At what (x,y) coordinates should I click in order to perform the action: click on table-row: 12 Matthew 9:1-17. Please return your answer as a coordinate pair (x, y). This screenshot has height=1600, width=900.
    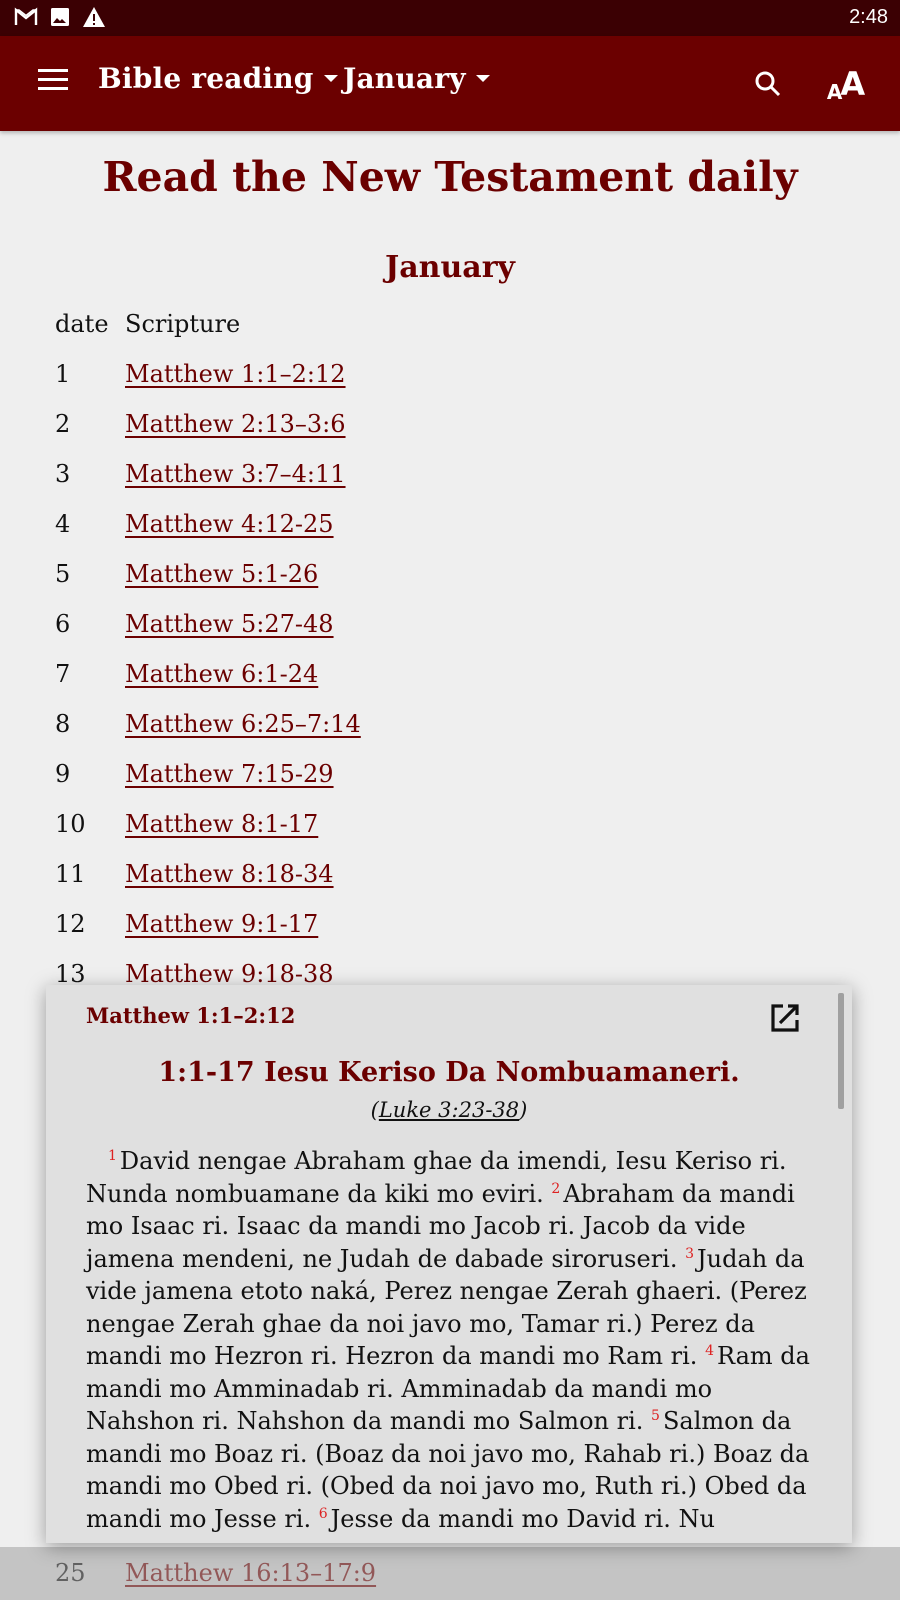
    Looking at the image, I should click on (208, 924).